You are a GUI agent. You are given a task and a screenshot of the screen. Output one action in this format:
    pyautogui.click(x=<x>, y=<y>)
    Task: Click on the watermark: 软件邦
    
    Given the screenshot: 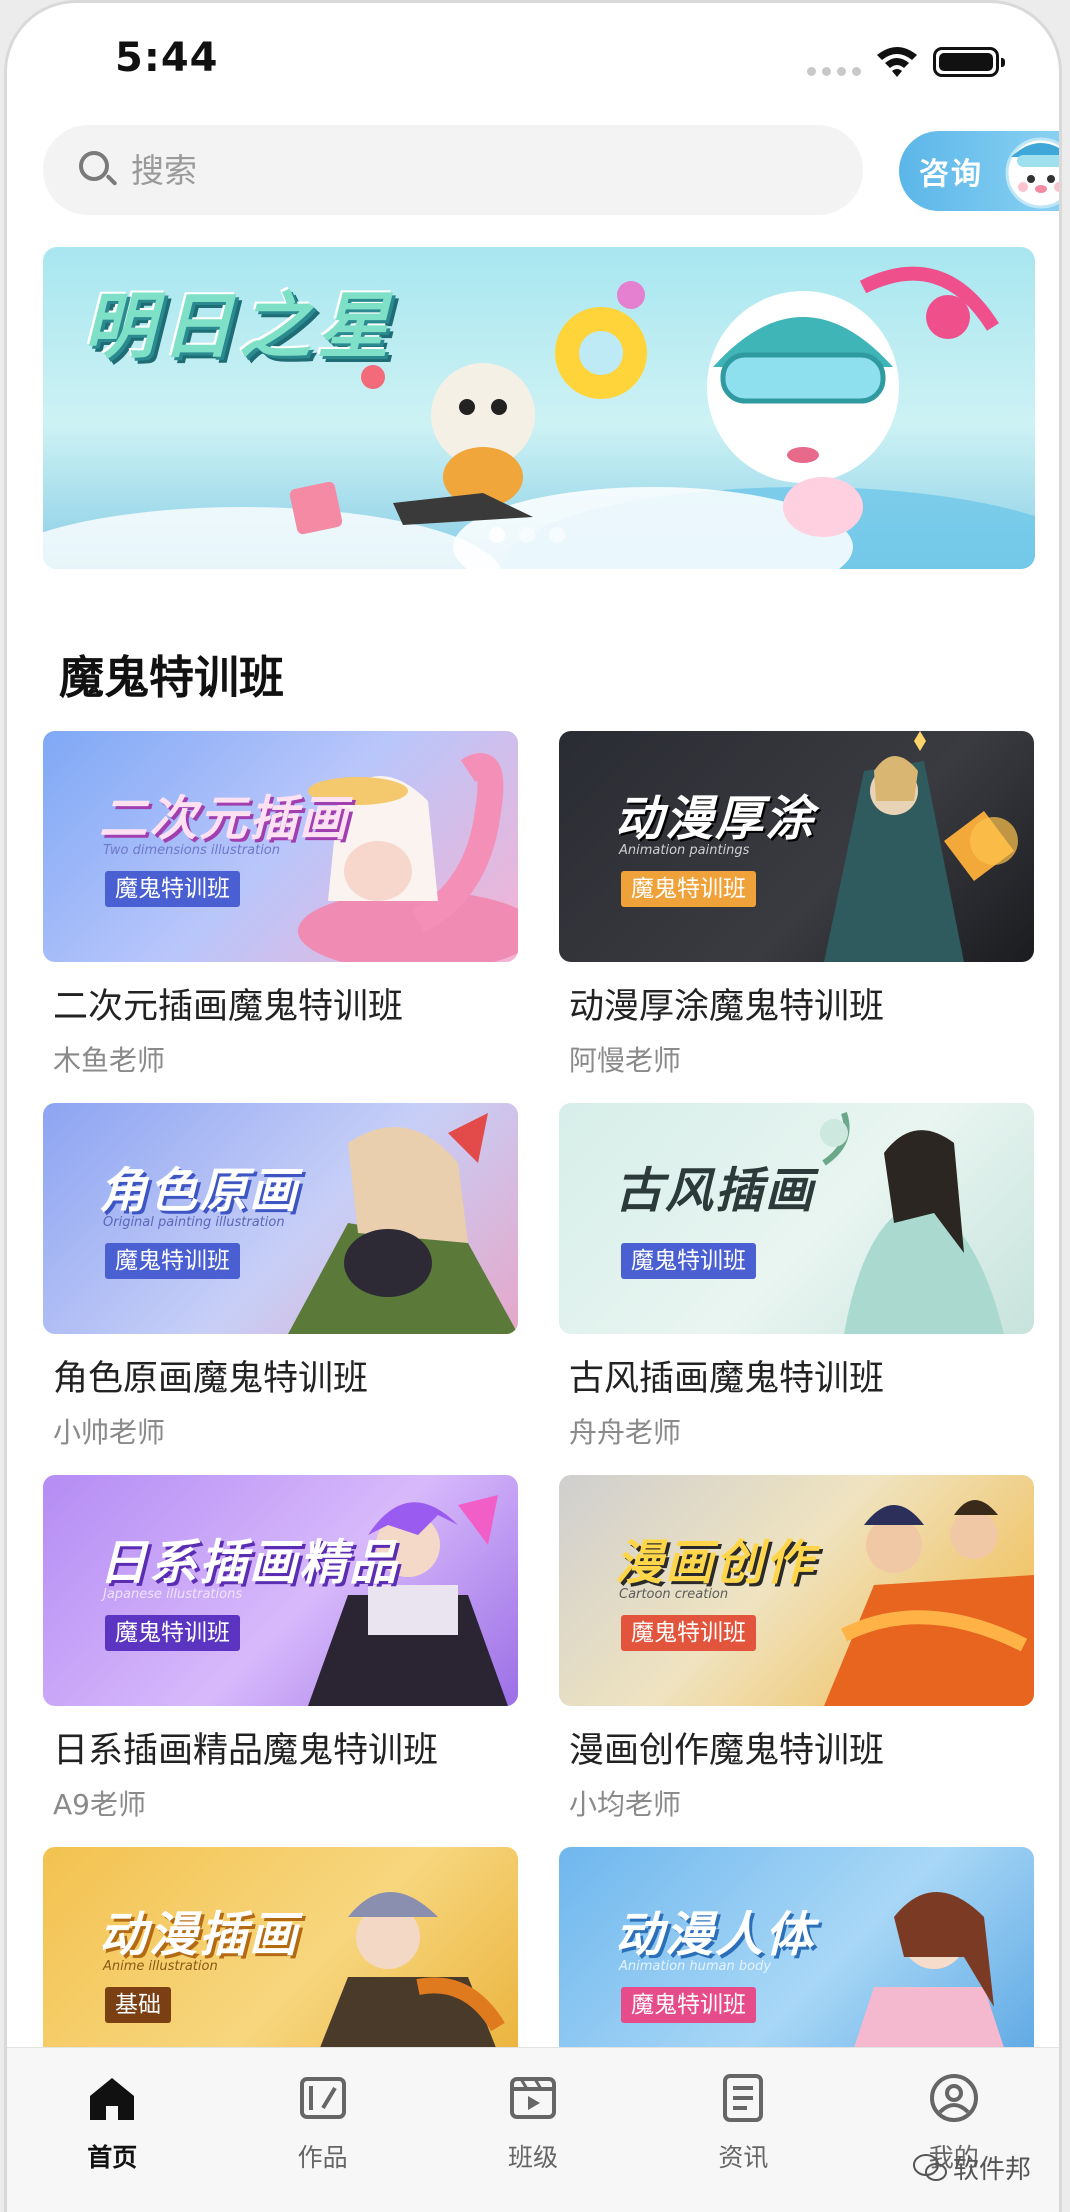 What is the action you would take?
    pyautogui.click(x=972, y=2167)
    